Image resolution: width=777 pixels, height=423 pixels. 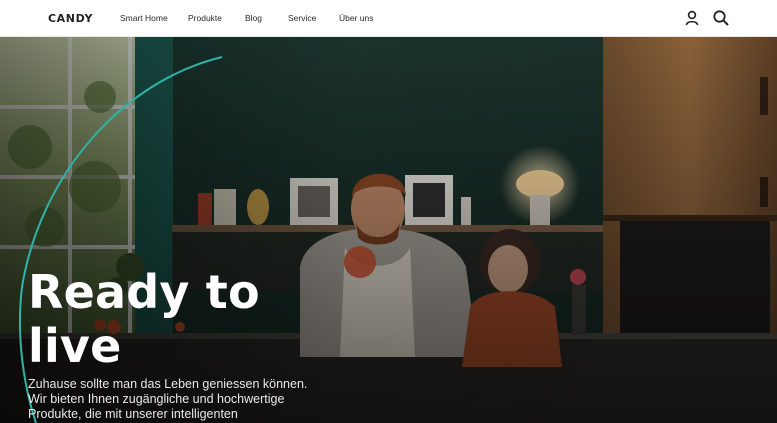 I want to click on hero-title-line-2: live, so click(x=75, y=346).